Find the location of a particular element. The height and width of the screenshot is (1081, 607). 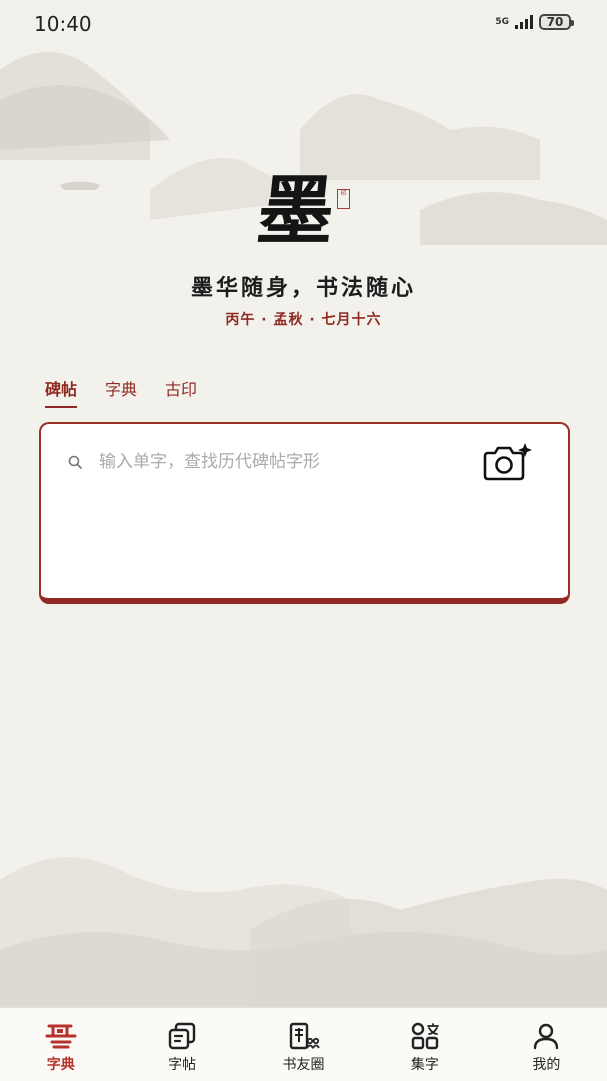

status-bar: 10:40 5G 70 is located at coordinates (303, 24).